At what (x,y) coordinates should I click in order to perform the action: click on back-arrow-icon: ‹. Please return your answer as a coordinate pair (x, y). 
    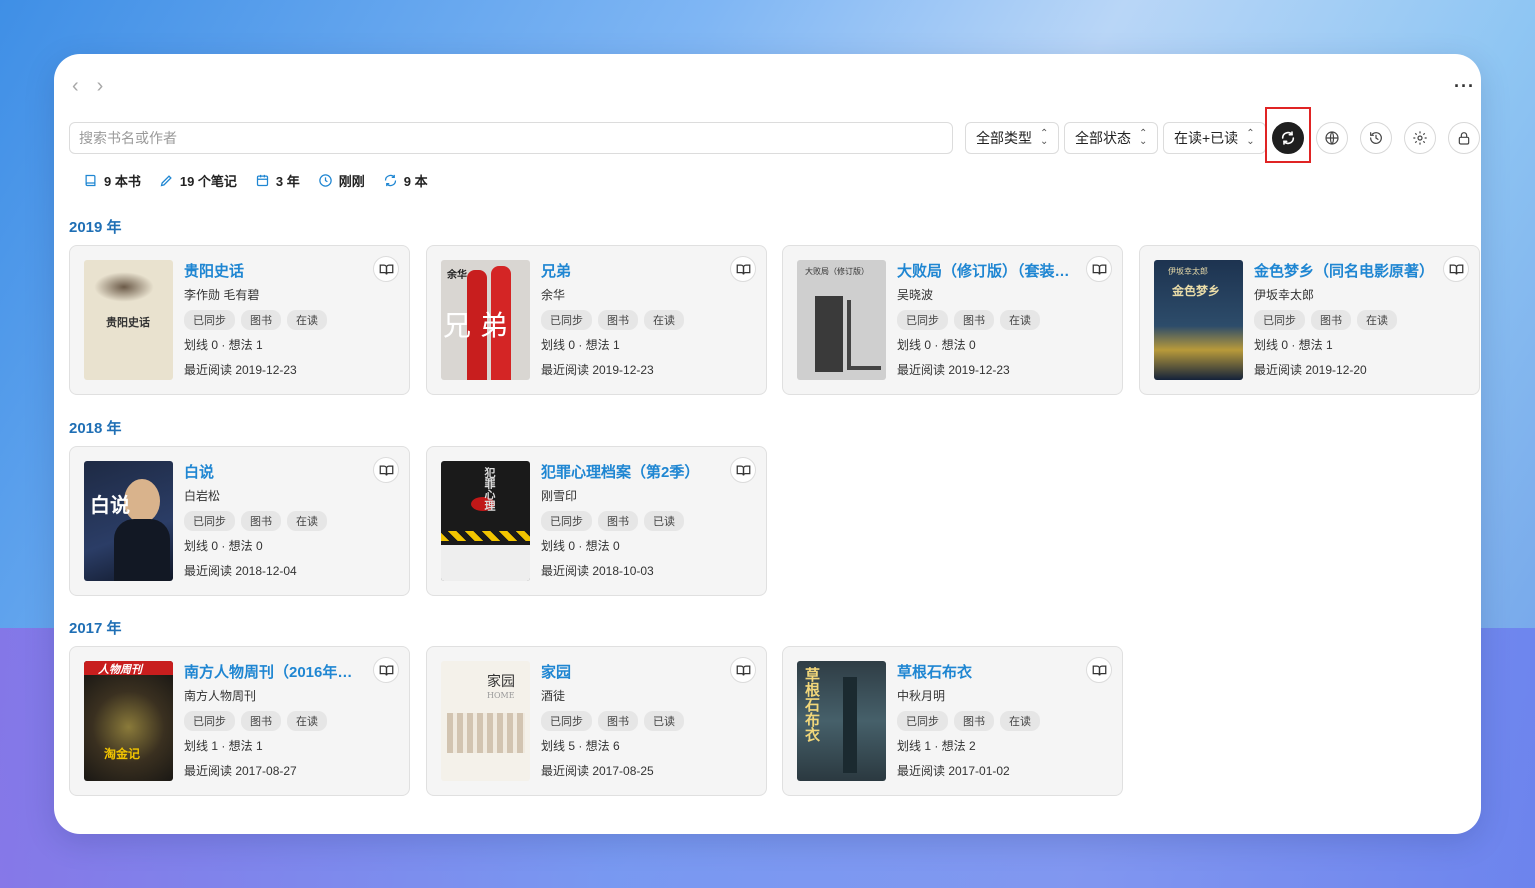
    Looking at the image, I should click on (75, 86).